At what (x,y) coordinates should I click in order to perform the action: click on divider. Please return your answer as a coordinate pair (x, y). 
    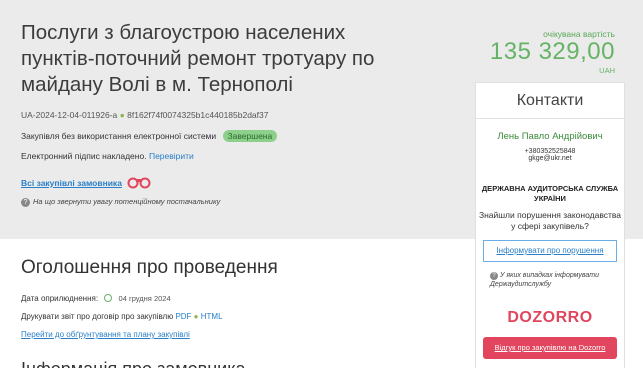
    Looking at the image, I should click on (550, 118).